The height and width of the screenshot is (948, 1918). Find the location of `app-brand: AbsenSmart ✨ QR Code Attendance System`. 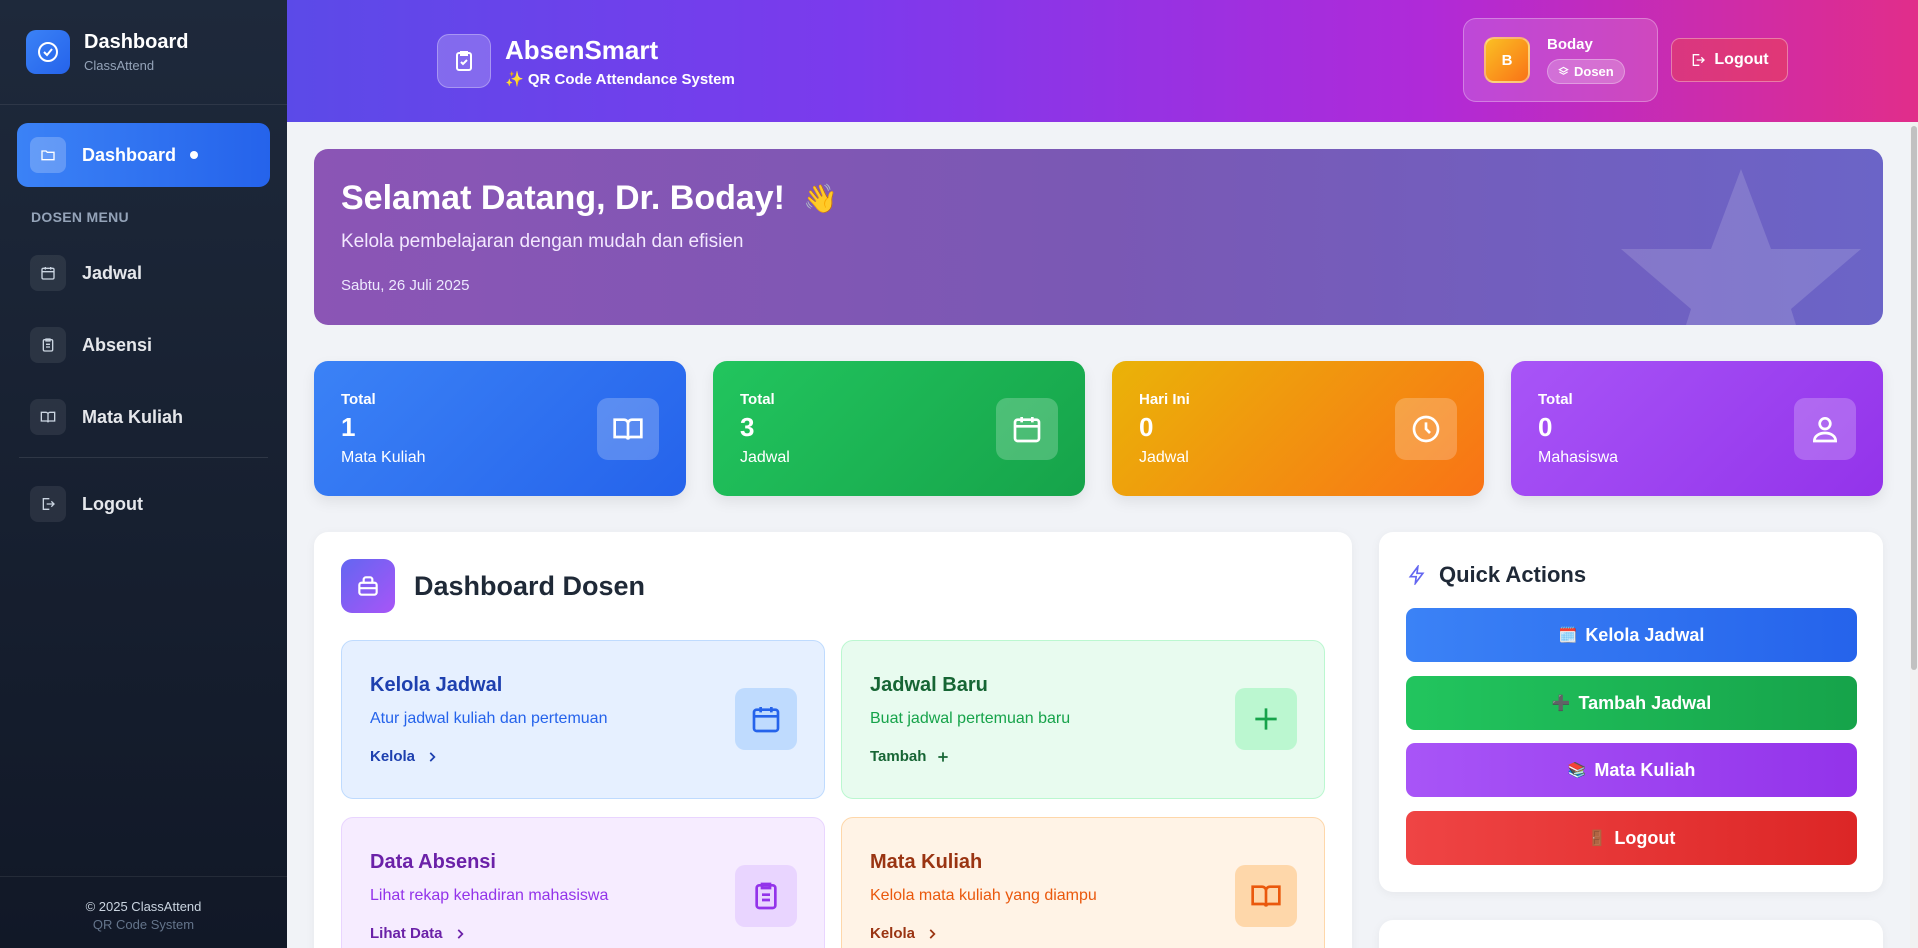

app-brand: AbsenSmart ✨ QR Code Attendance System is located at coordinates (586, 61).